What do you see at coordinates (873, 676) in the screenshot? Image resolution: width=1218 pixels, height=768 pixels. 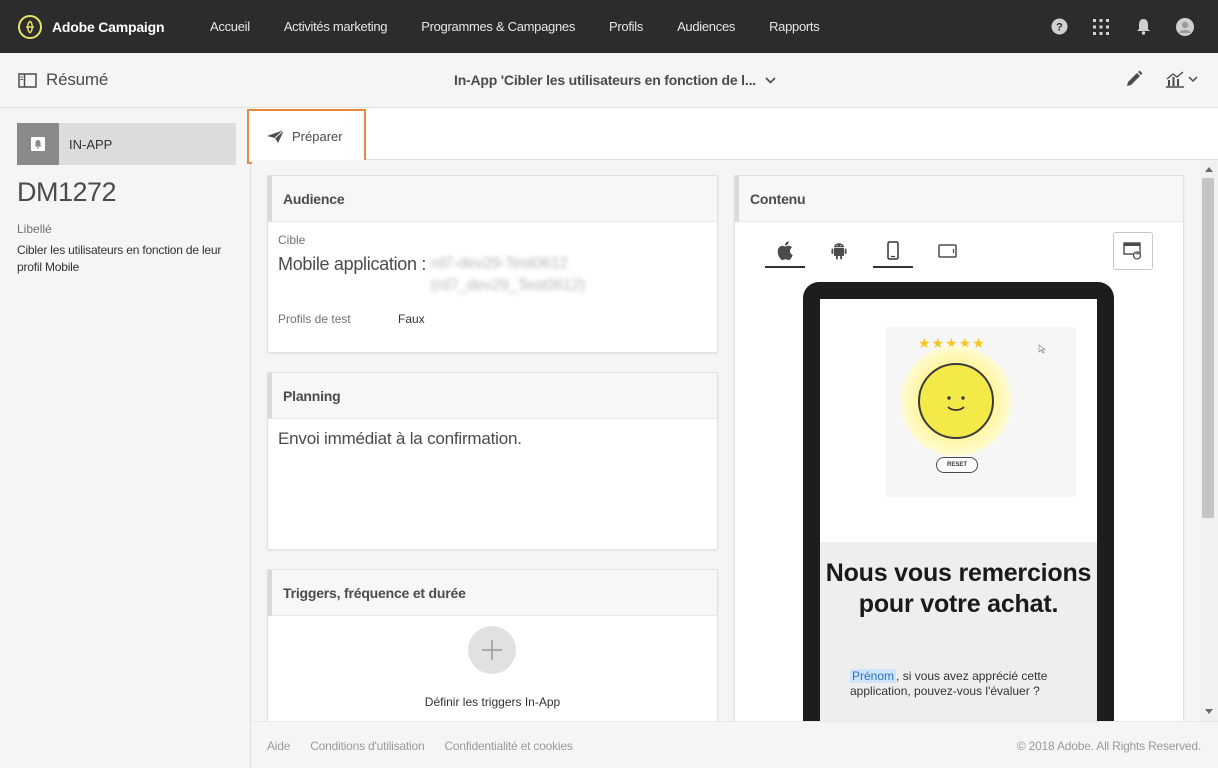 I see `prenom-personalization-field: Prénom` at bounding box center [873, 676].